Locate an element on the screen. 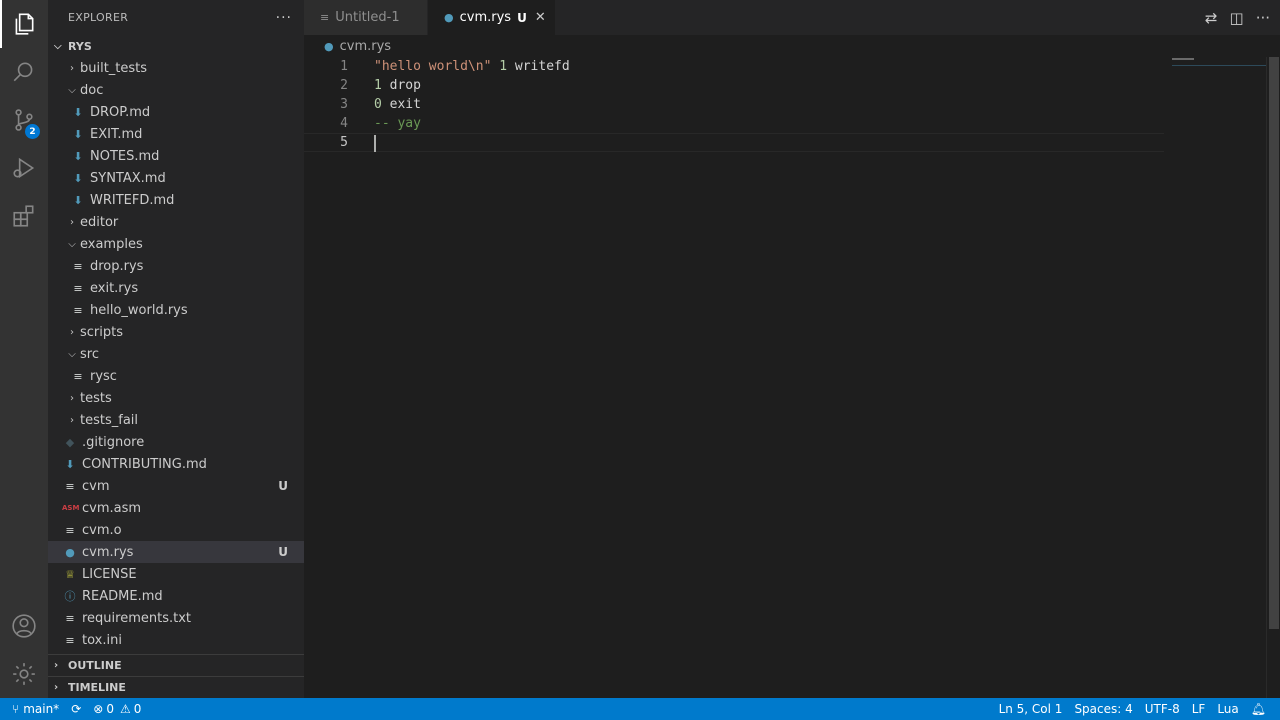  file-item: ≡ cvm.o is located at coordinates (176, 530).